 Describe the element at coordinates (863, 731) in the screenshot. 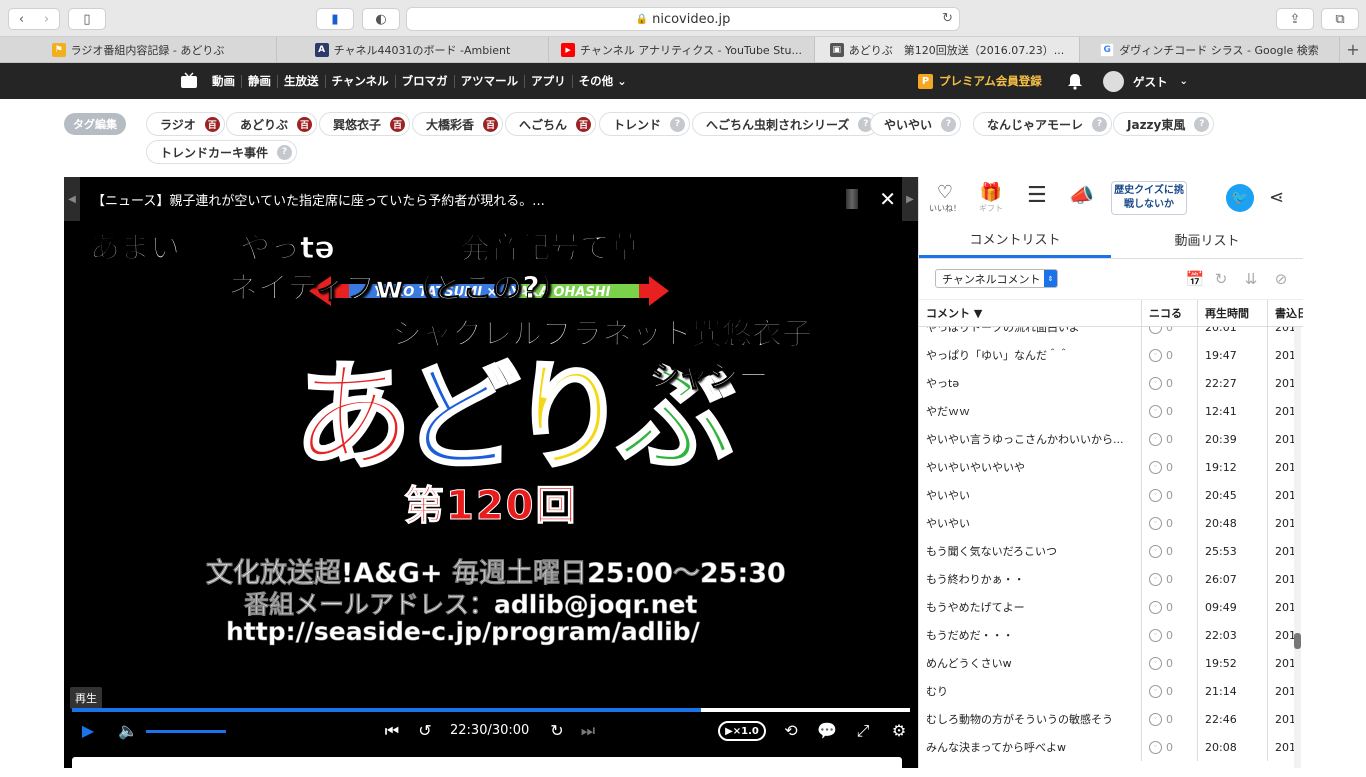

I see `fullscreen-icon: ⤢` at that location.